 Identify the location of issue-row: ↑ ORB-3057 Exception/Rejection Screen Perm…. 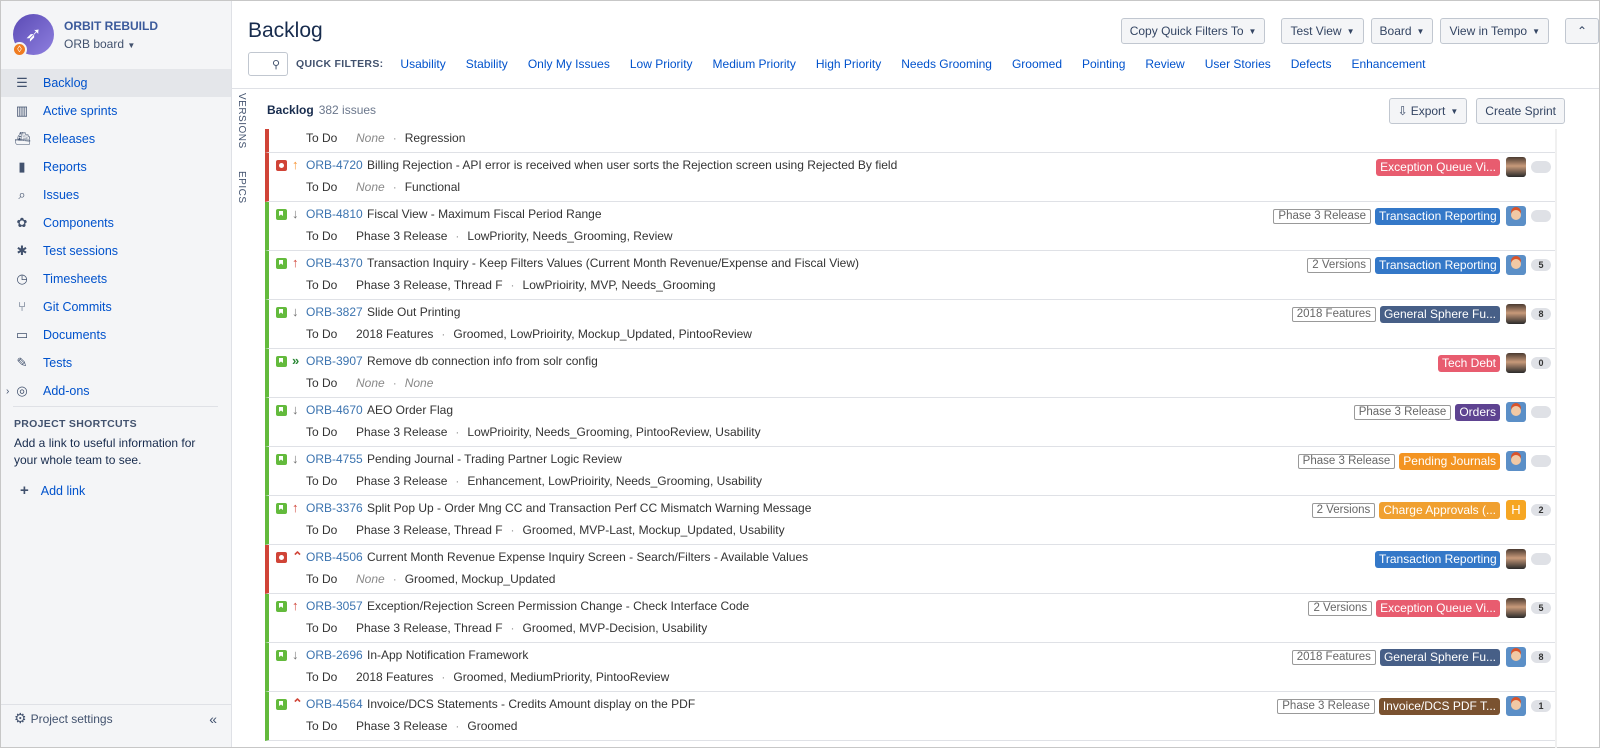
(910, 618).